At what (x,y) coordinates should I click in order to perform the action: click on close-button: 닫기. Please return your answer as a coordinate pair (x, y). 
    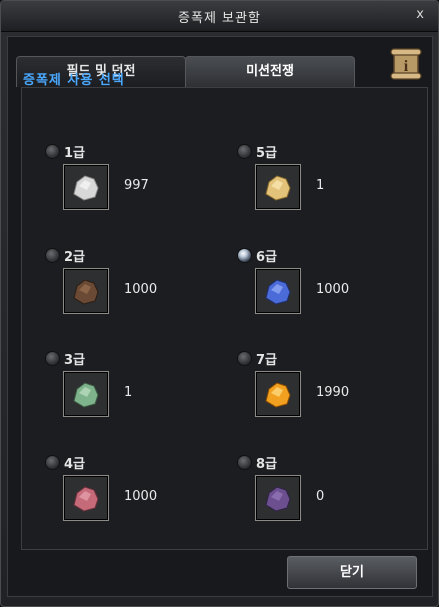
    Looking at the image, I should click on (352, 572).